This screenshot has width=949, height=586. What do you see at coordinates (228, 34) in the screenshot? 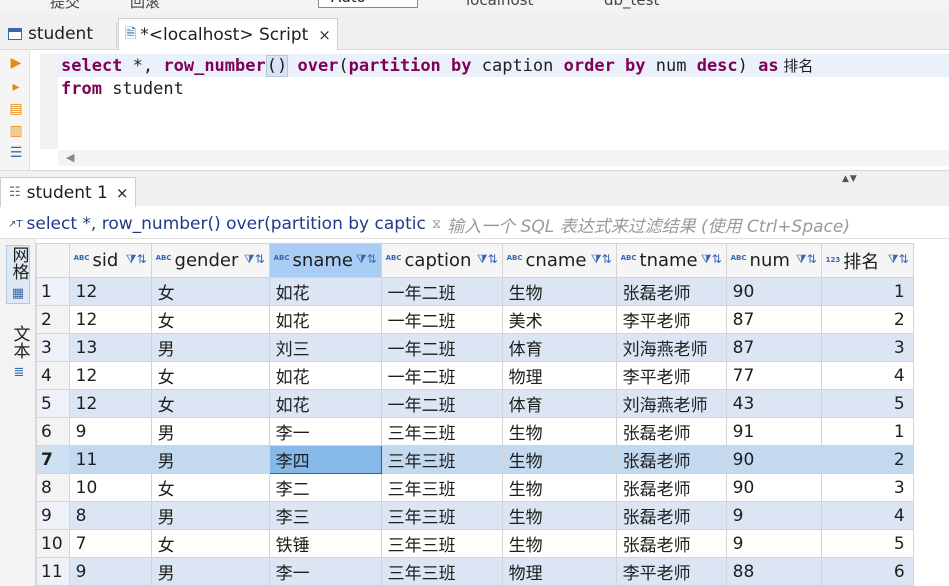
I see `tab-script: 🗎 *<localhost> Script ×` at bounding box center [228, 34].